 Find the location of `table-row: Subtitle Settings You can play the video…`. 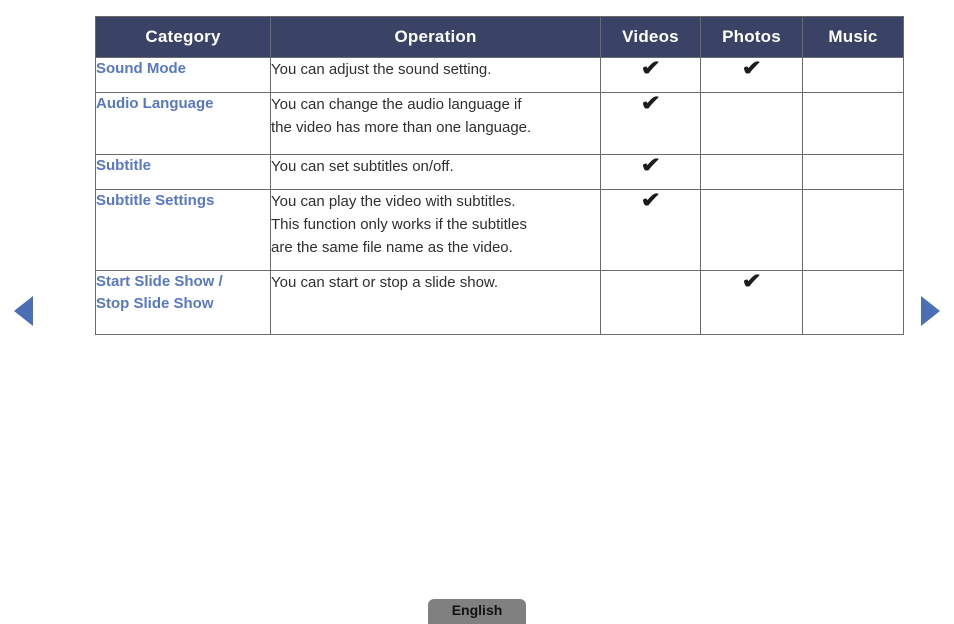

table-row: Subtitle Settings You can play the video… is located at coordinates (499, 230).